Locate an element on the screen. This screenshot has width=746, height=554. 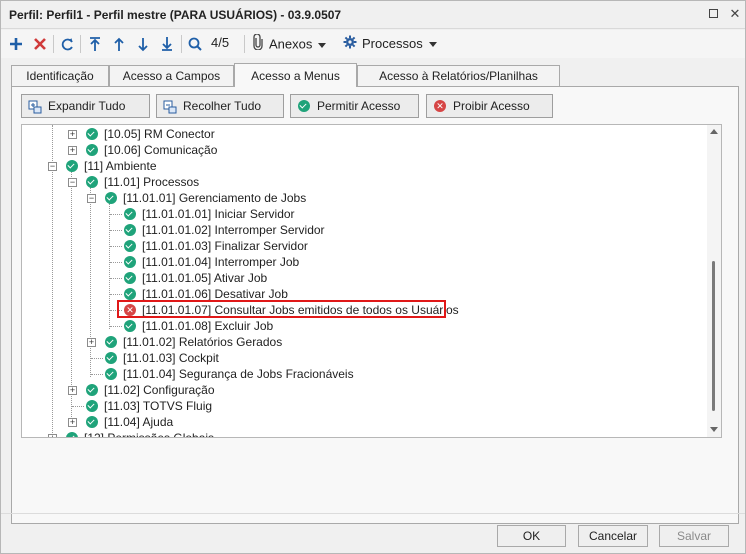
annexes-menu: Anexos is located at coordinates (290, 44).